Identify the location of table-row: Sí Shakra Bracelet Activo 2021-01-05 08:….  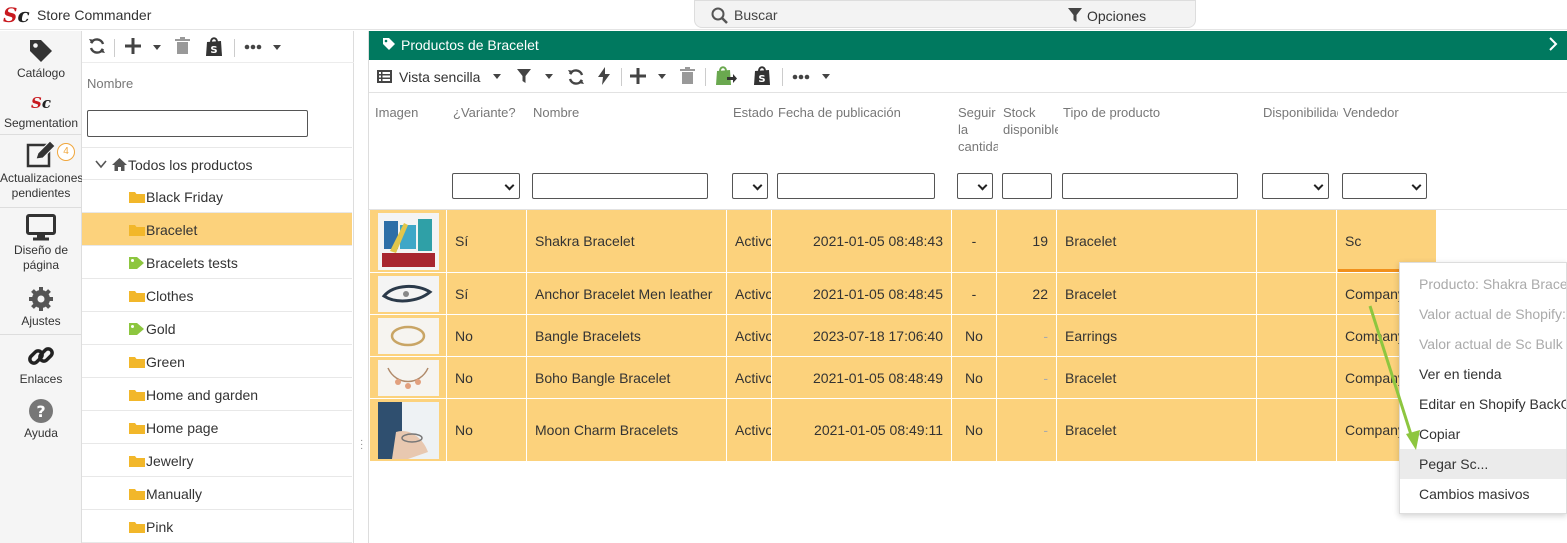
(903, 241).